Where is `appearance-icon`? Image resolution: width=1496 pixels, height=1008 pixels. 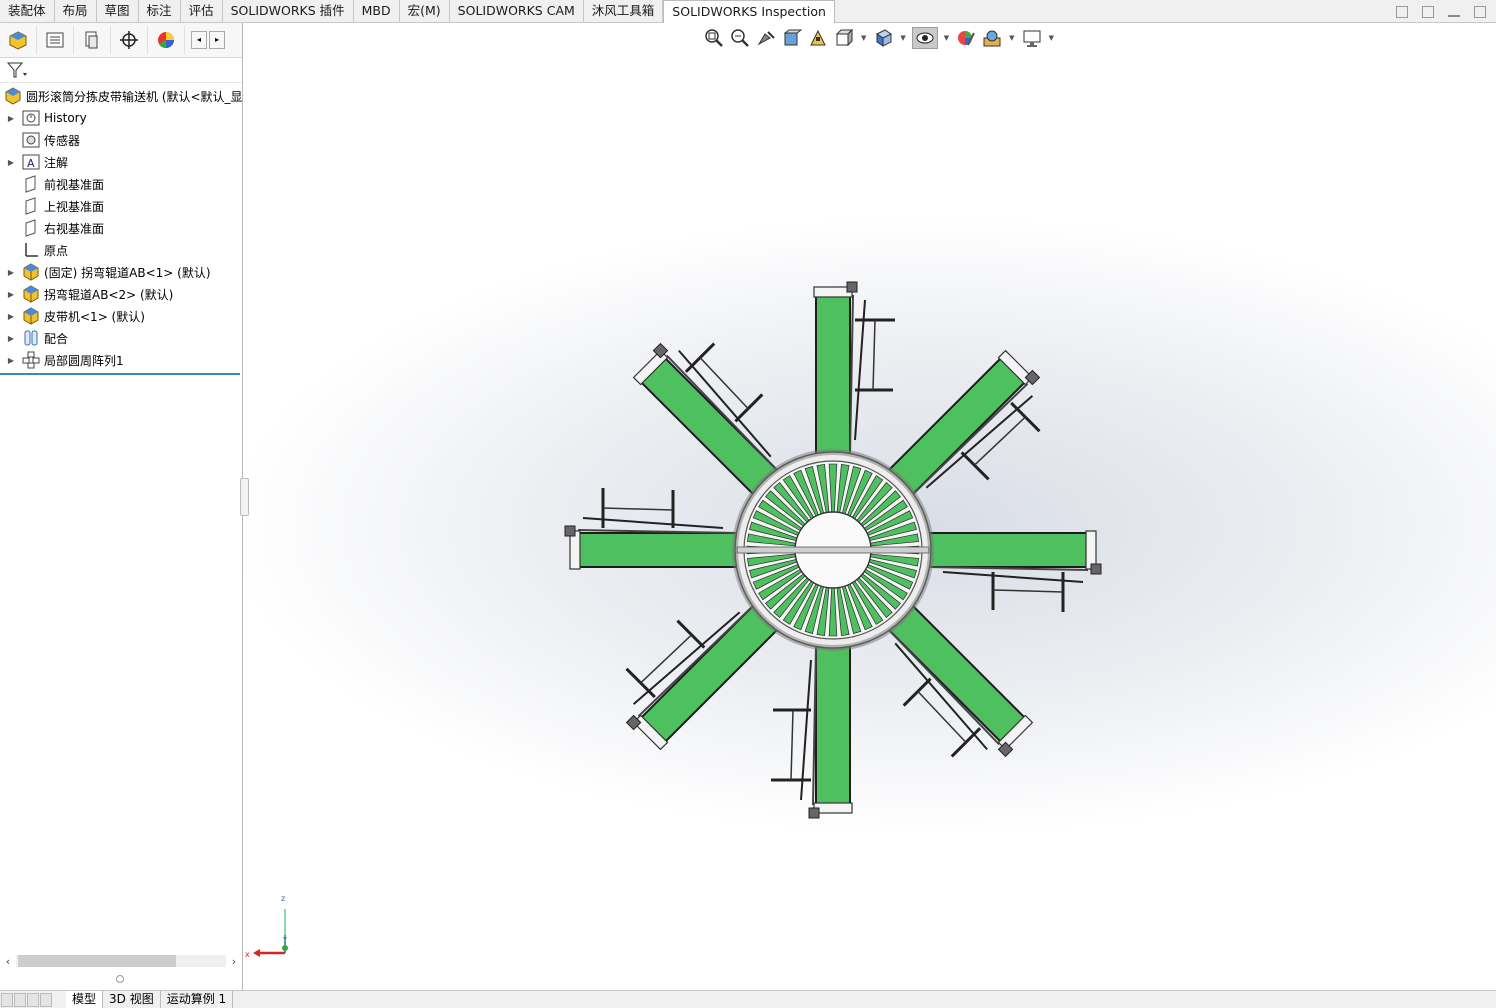 appearance-icon is located at coordinates (166, 40).